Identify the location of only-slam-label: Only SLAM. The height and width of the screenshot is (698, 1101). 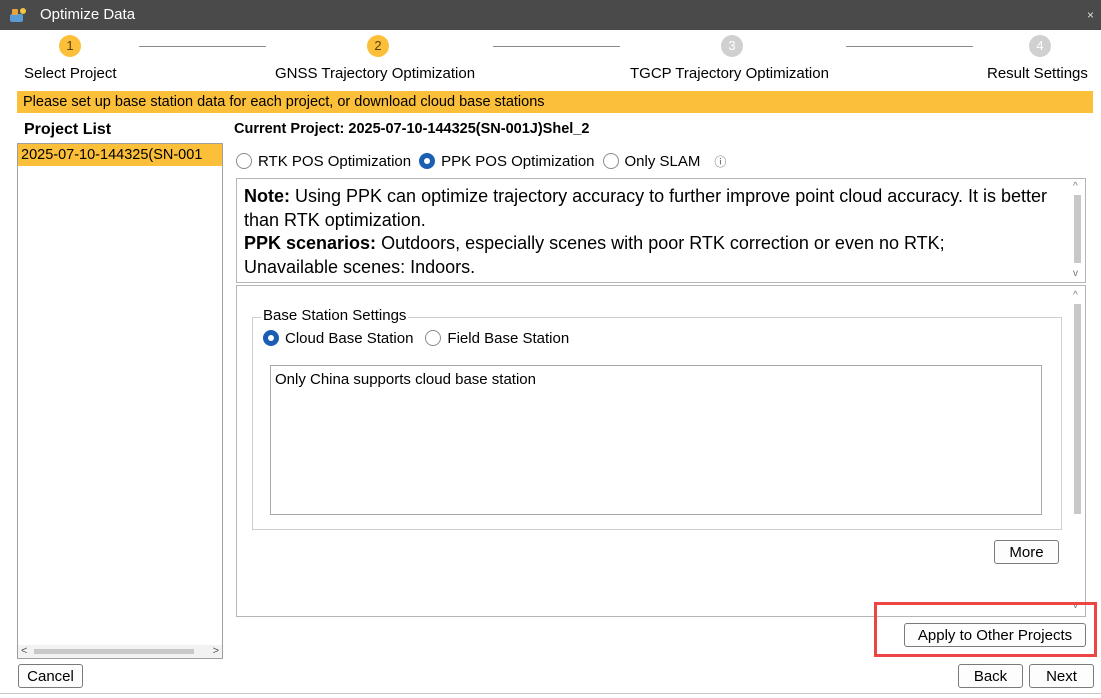
(663, 161).